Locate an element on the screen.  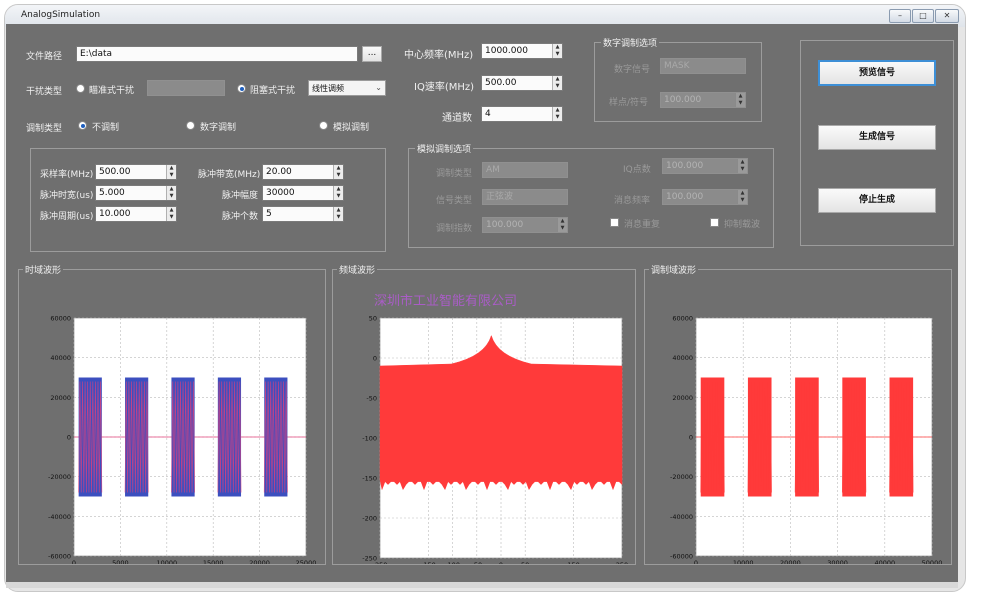
signal-type-label: 信号类型 is located at coordinates (454, 201).